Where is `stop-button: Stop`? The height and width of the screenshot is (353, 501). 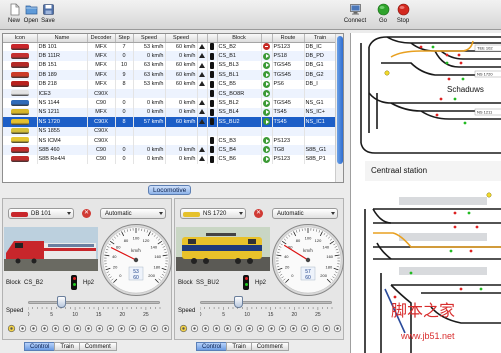 stop-button: Stop is located at coordinates (403, 15).